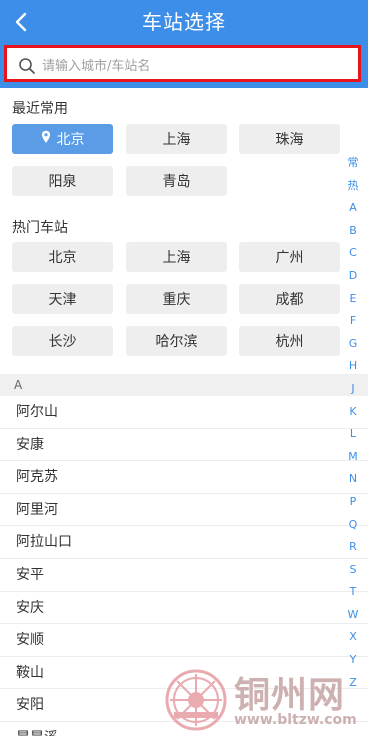  I want to click on station-item: 阿拉山口, so click(184, 542).